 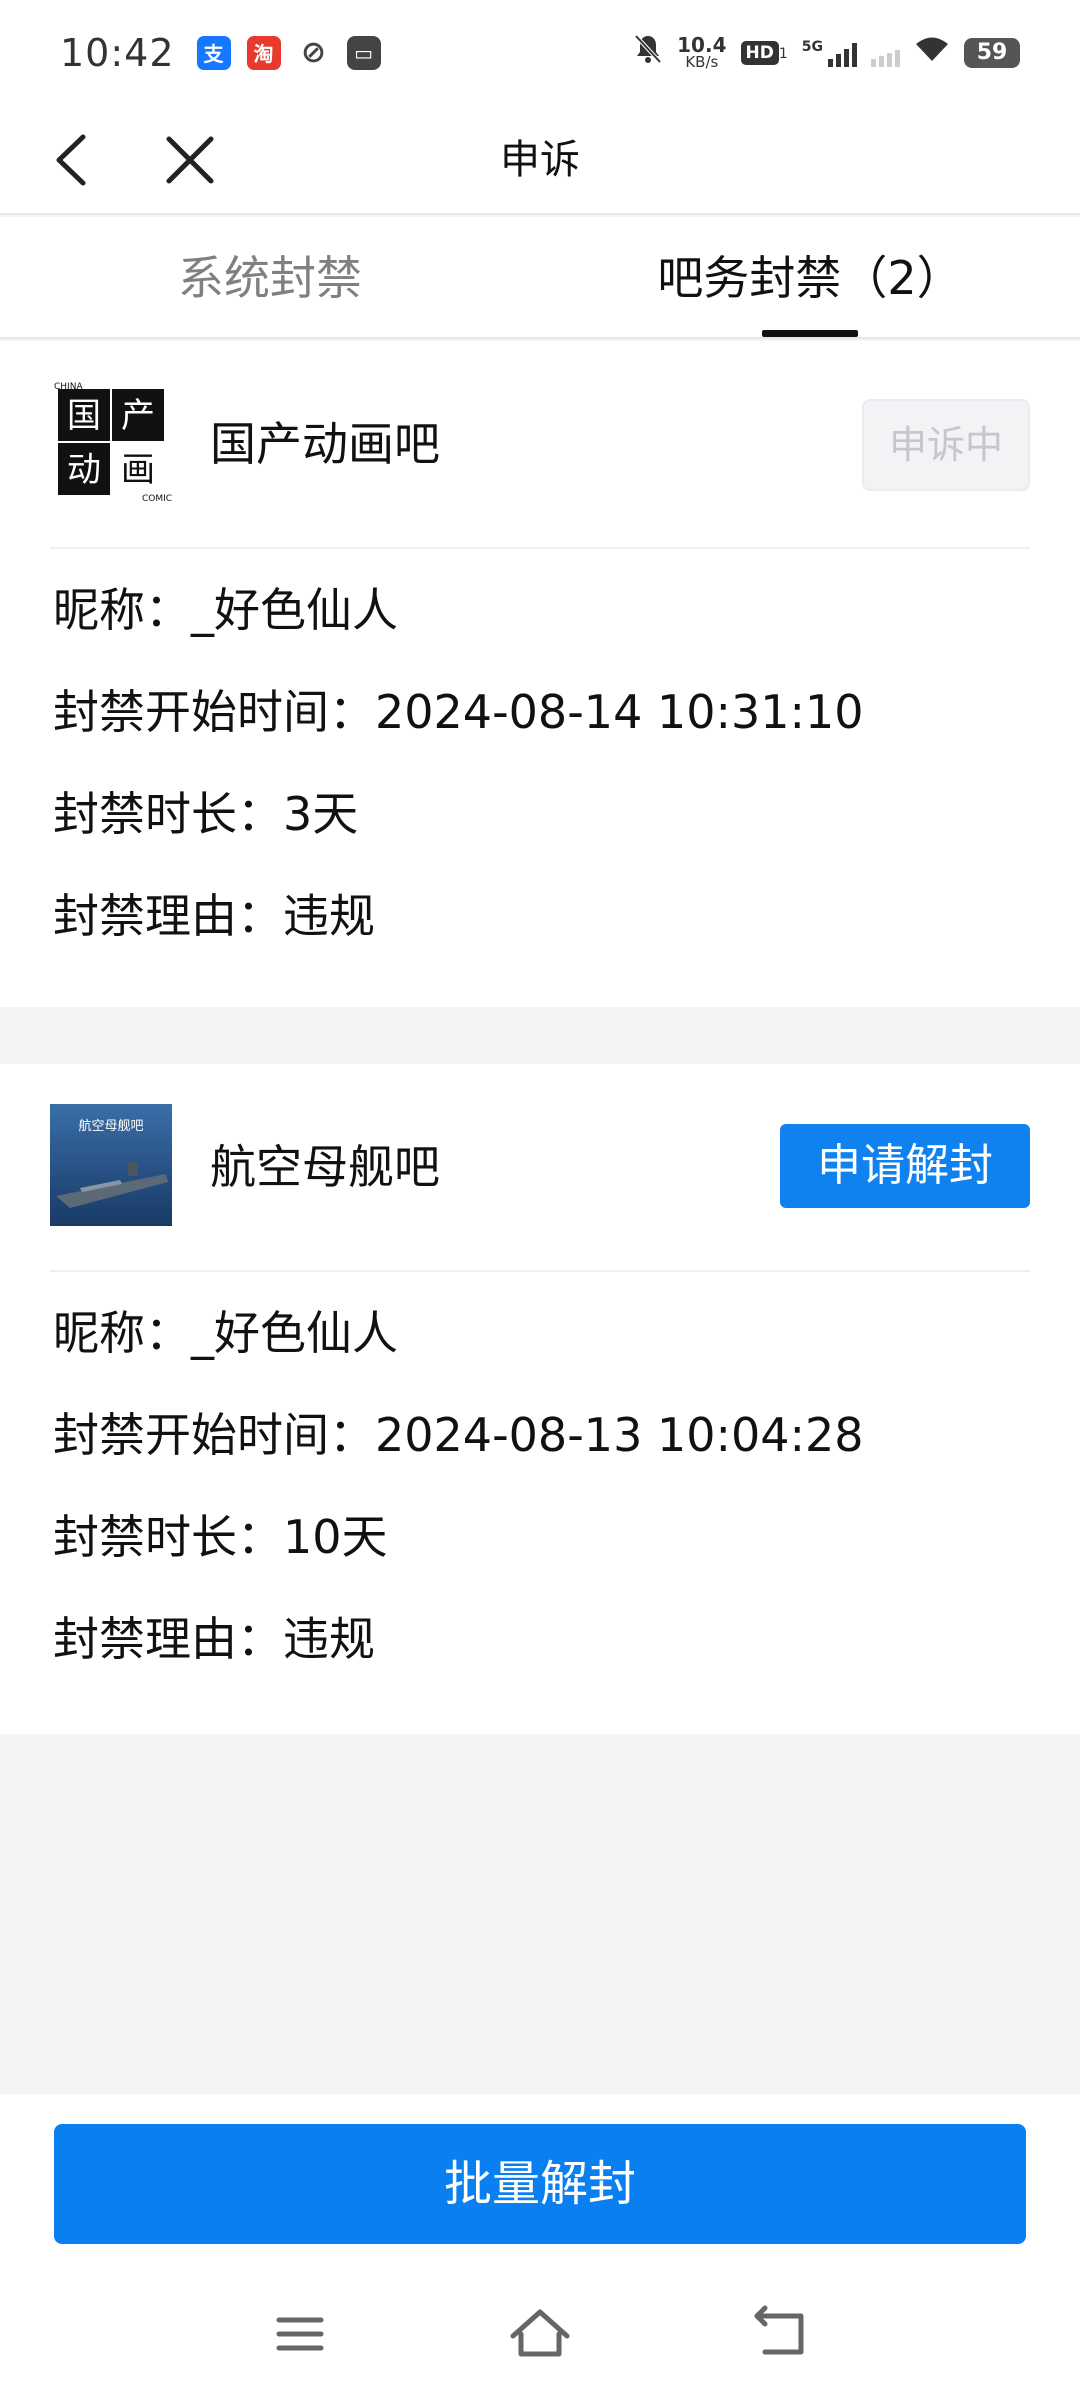 What do you see at coordinates (325, 1167) in the screenshot?
I see `forum-name: 航空母舰吧` at bounding box center [325, 1167].